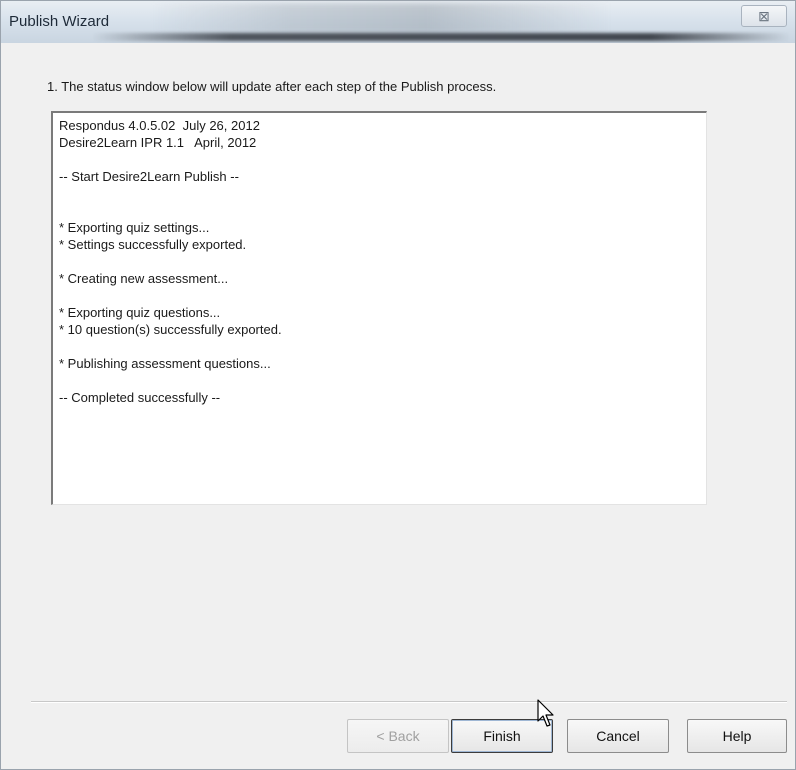 This screenshot has height=770, width=796. What do you see at coordinates (158, 142) in the screenshot?
I see `status-line: Desire2Learn IPR 1.1 April, 2012` at bounding box center [158, 142].